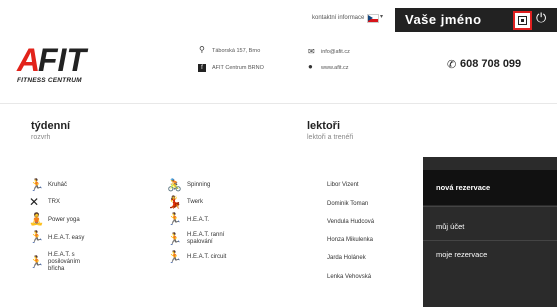 The image size is (557, 307). What do you see at coordinates (54, 202) in the screenshot?
I see `lesson-item: TRX` at bounding box center [54, 202].